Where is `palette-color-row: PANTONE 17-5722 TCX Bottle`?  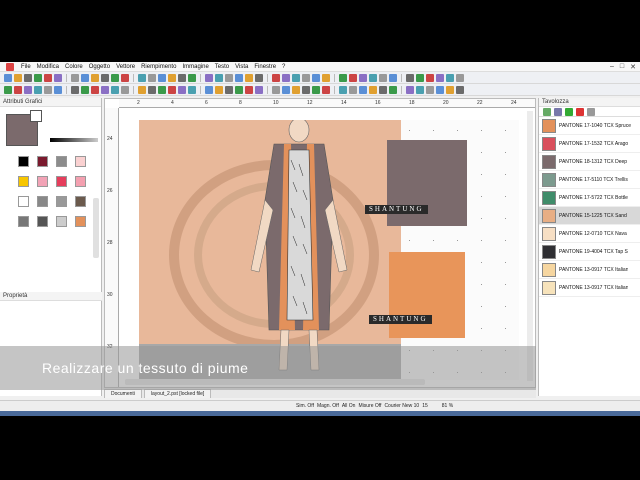 palette-color-row: PANTONE 17-5722 TCX Bottle is located at coordinates (589, 198).